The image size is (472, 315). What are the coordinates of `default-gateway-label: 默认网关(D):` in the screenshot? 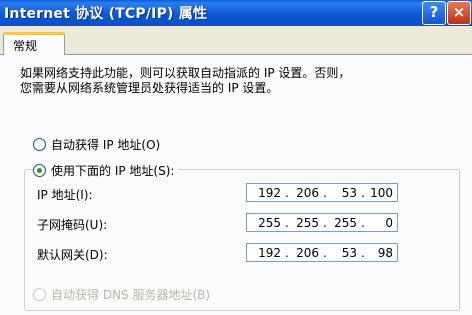 It's located at (72, 255).